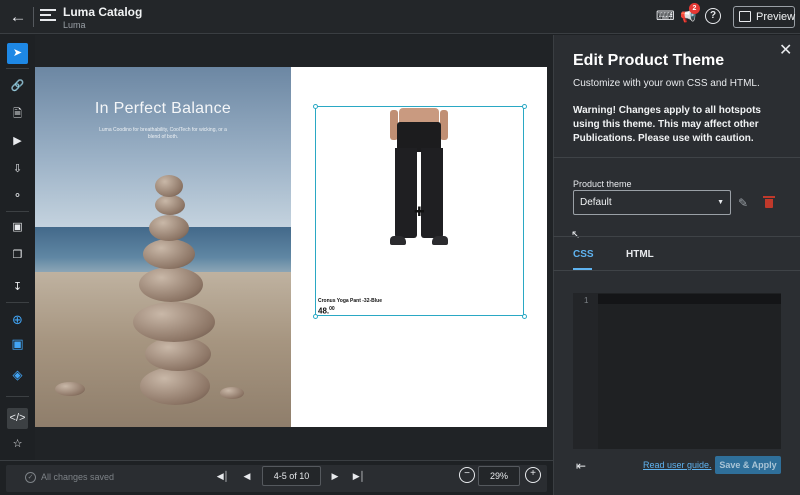  What do you see at coordinates (419, 211) in the screenshot?
I see `move-cursor-icon: ✚` at bounding box center [419, 211].